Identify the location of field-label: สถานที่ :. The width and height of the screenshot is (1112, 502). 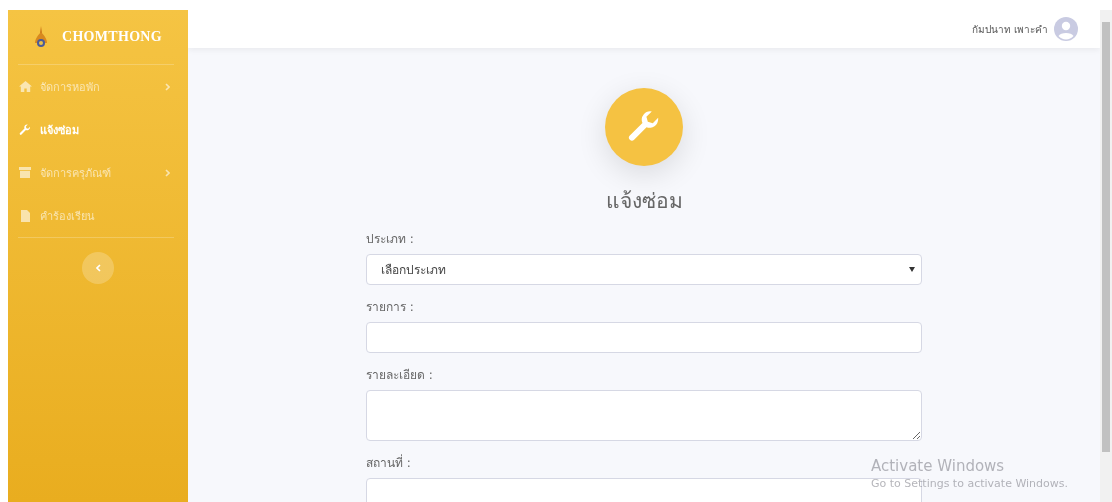
(388, 462).